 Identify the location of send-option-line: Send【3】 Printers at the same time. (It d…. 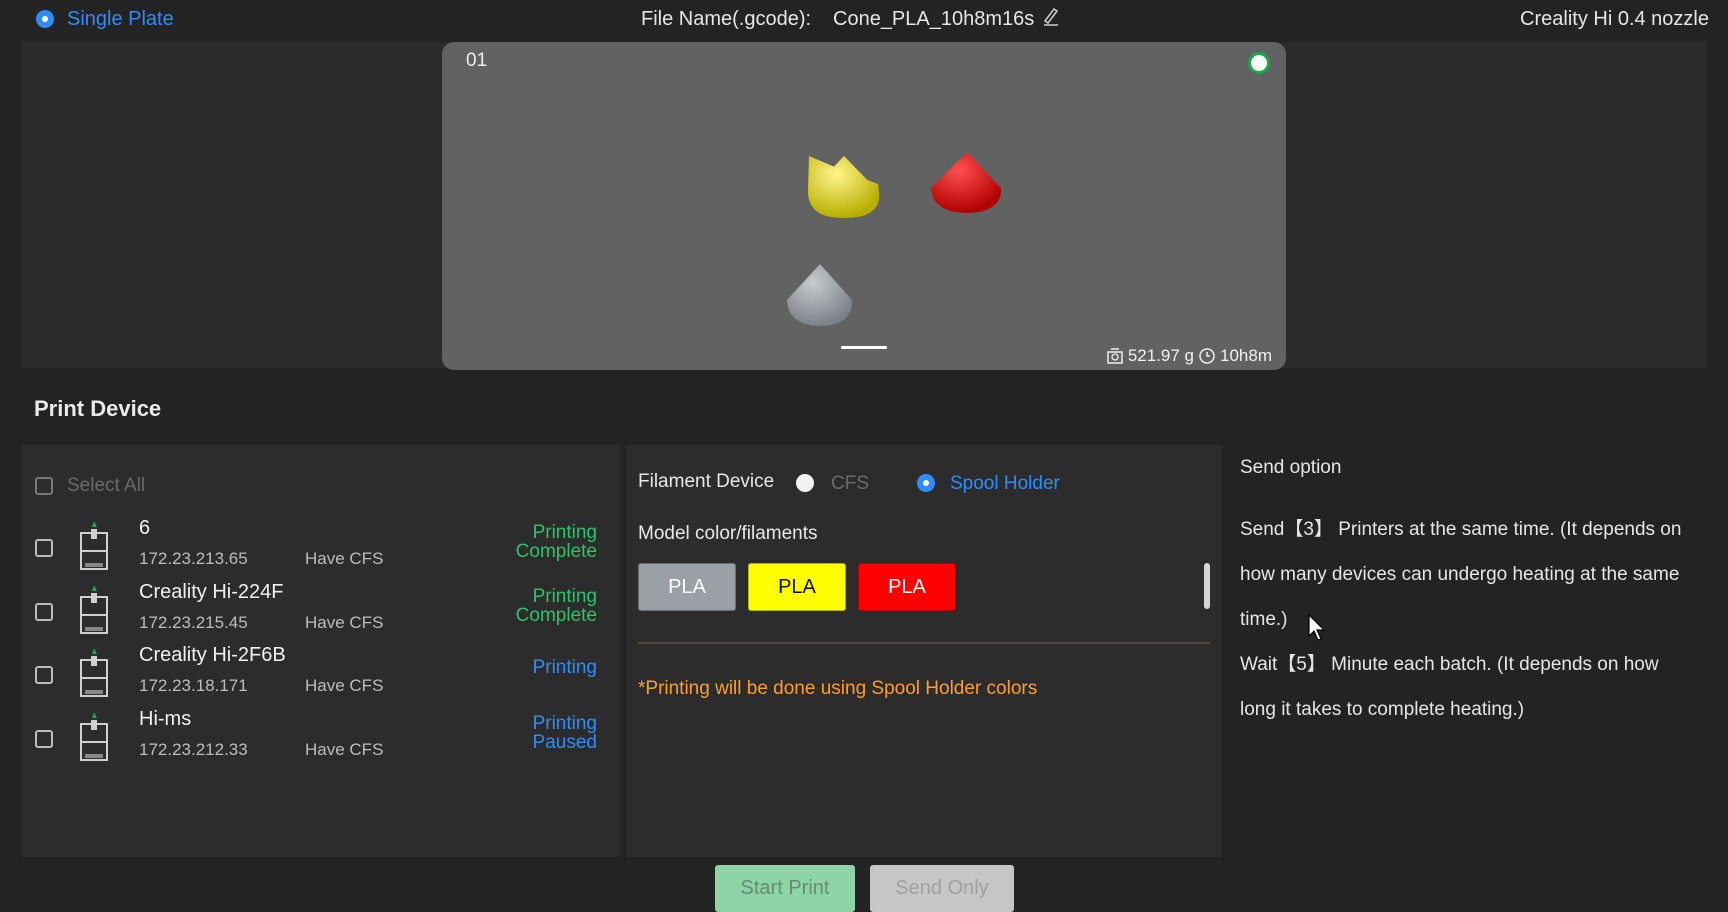
(1461, 529).